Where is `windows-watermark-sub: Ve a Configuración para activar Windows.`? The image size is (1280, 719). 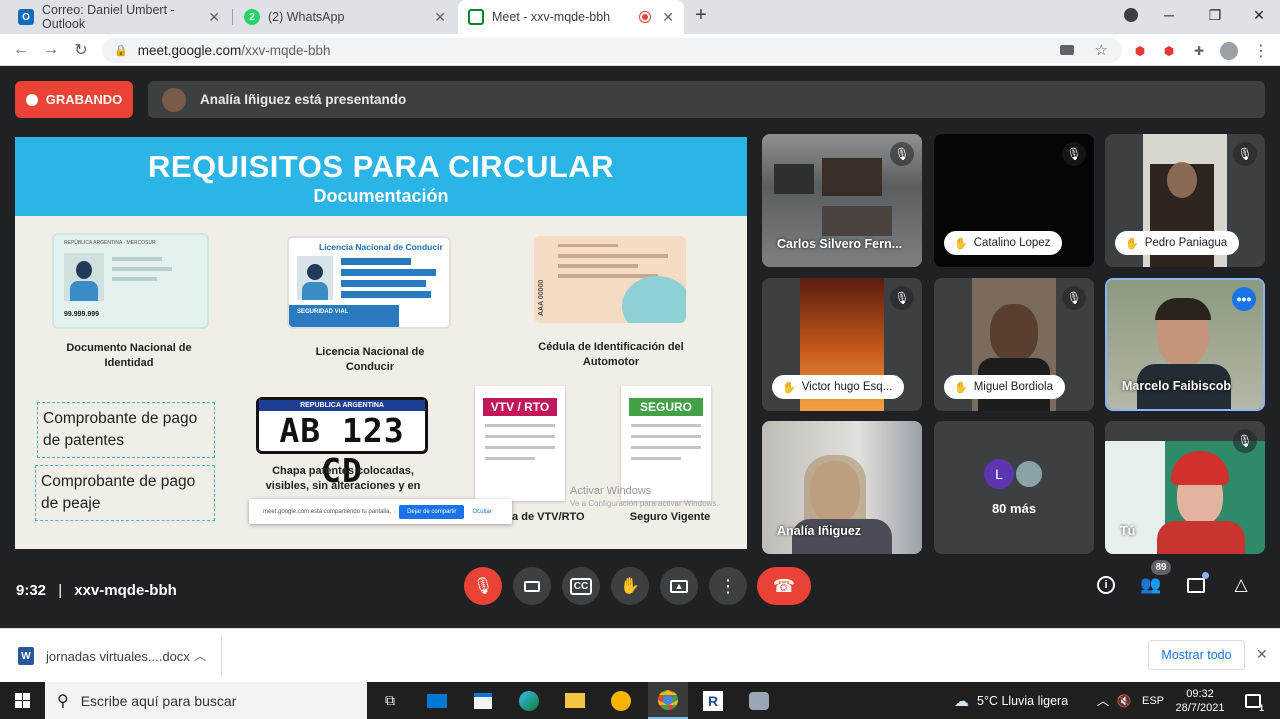 windows-watermark-sub: Ve a Configuración para activar Windows. is located at coordinates (644, 503).